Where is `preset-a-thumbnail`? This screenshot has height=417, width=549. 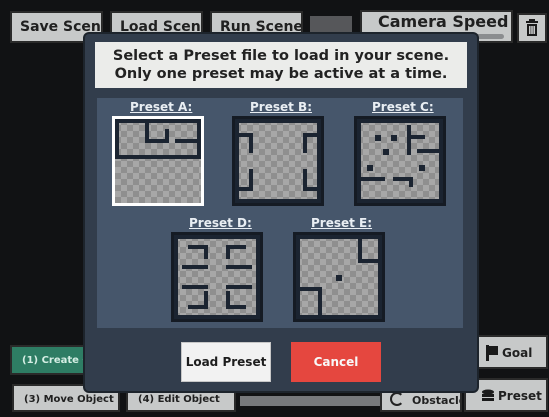 preset-a-thumbnail is located at coordinates (158, 161).